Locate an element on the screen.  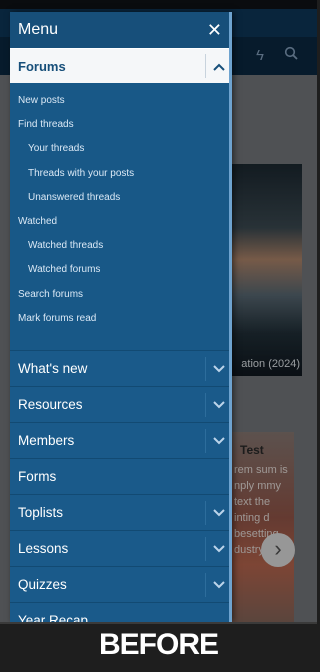
chevron-up-icon is located at coordinates (218, 66).